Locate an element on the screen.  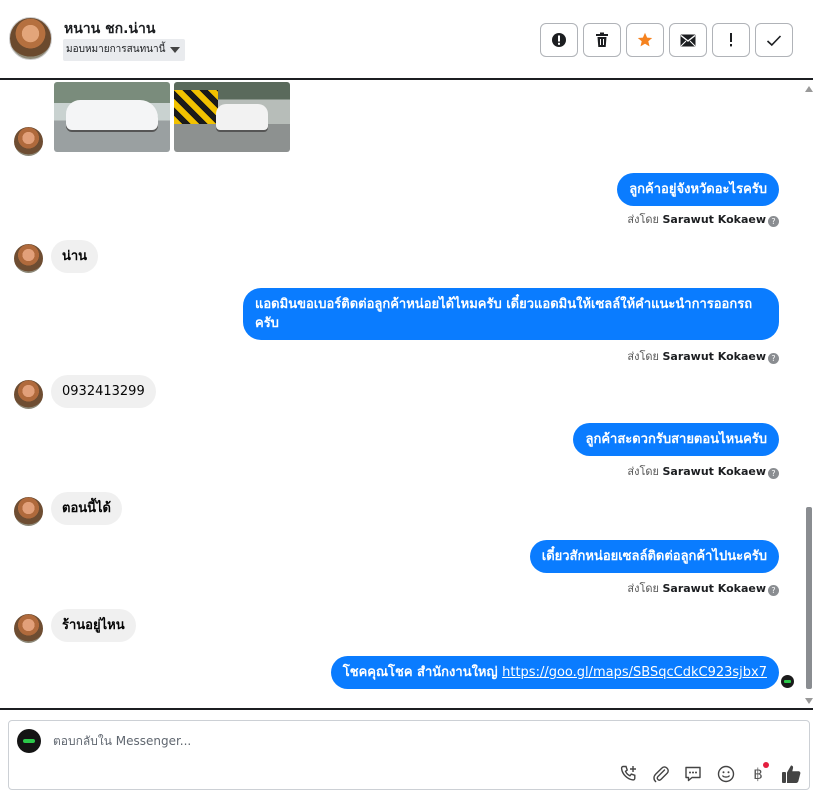
mark-spam-button is located at coordinates (559, 40).